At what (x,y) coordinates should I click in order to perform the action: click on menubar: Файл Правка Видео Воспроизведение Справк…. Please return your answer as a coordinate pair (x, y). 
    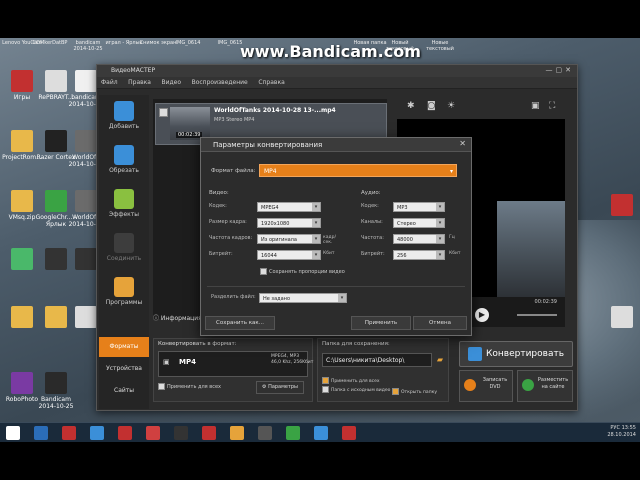
    Looking at the image, I should click on (337, 83).